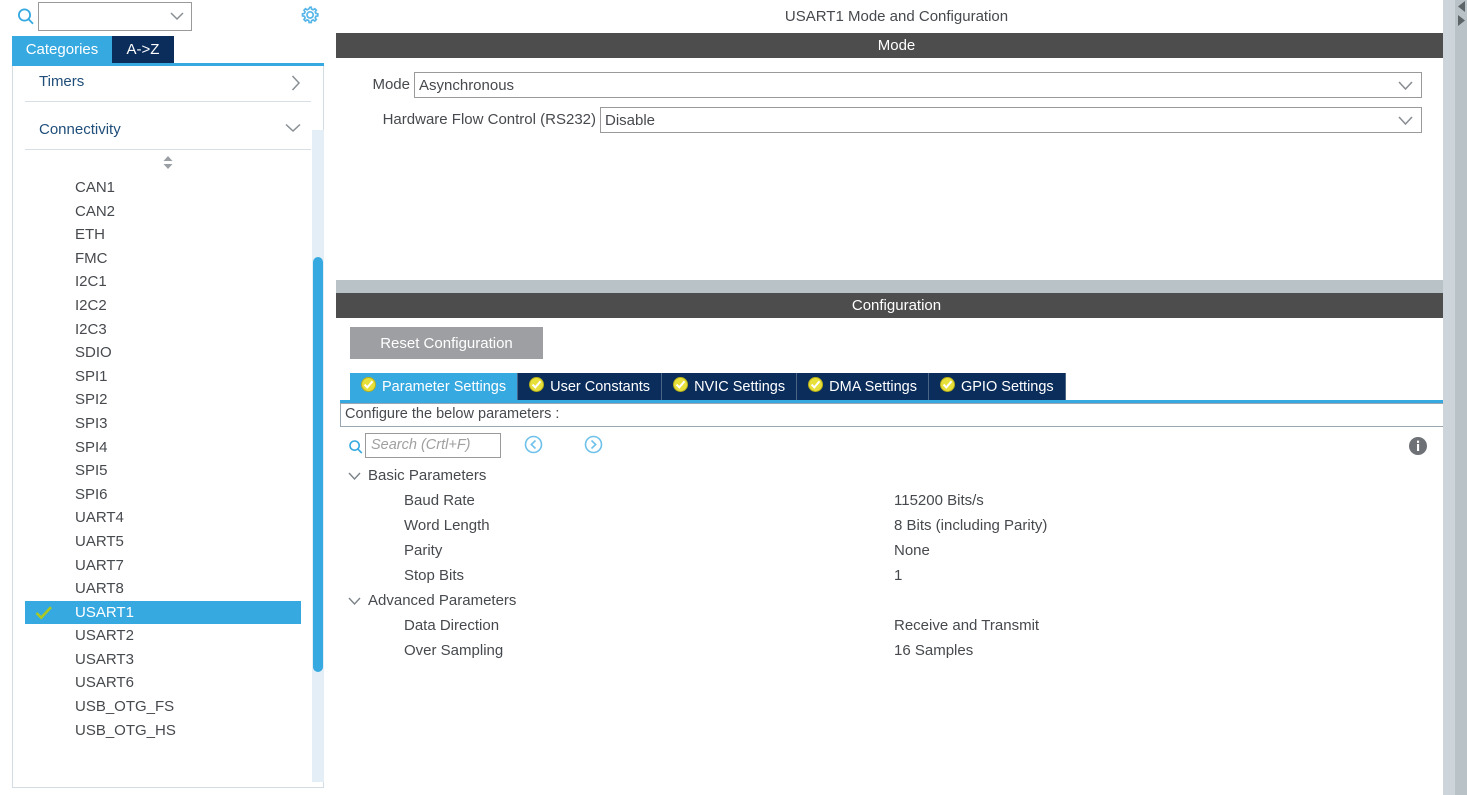 The image size is (1467, 795). I want to click on left-panel-bottom-edge, so click(168, 791).